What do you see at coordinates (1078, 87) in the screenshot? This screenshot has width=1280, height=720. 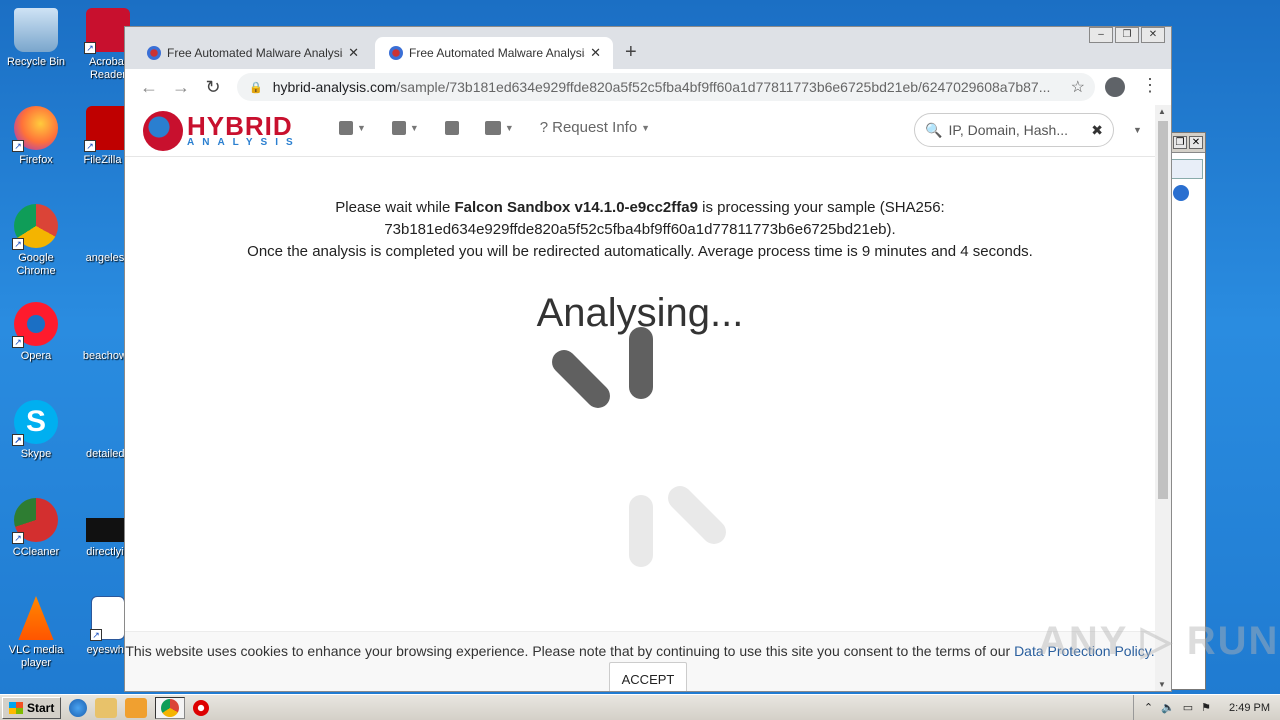 I see `bookmark-star-icon: ☆` at bounding box center [1078, 87].